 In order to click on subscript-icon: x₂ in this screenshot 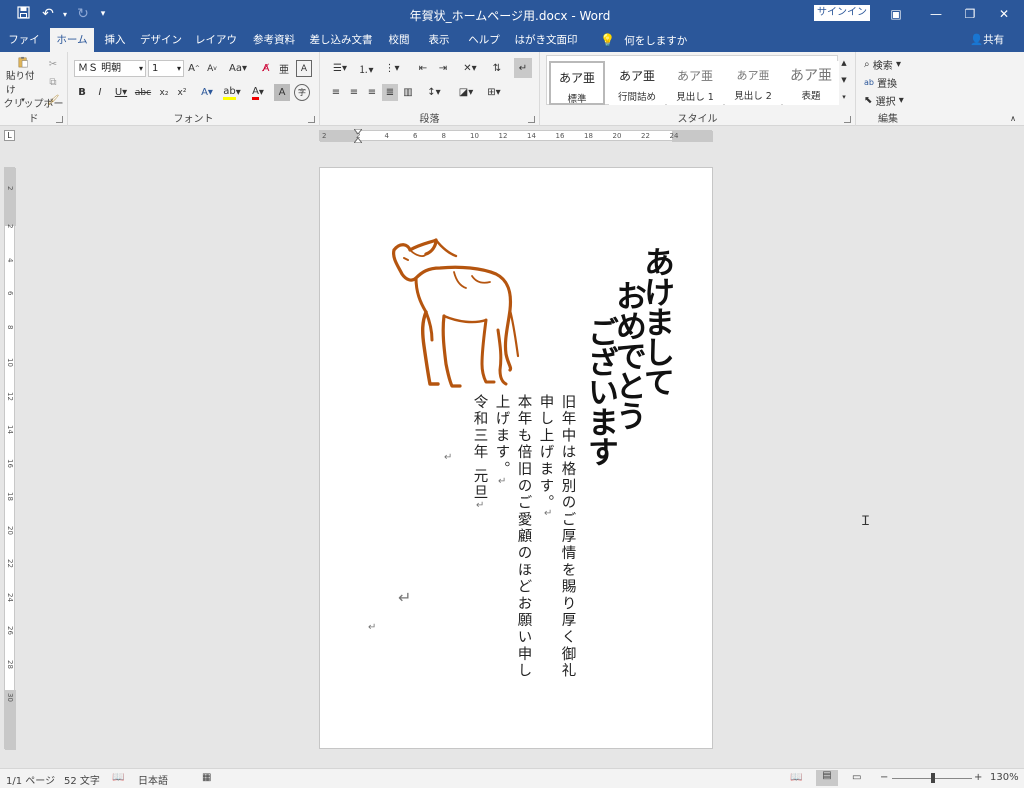, I will do `click(164, 92)`.